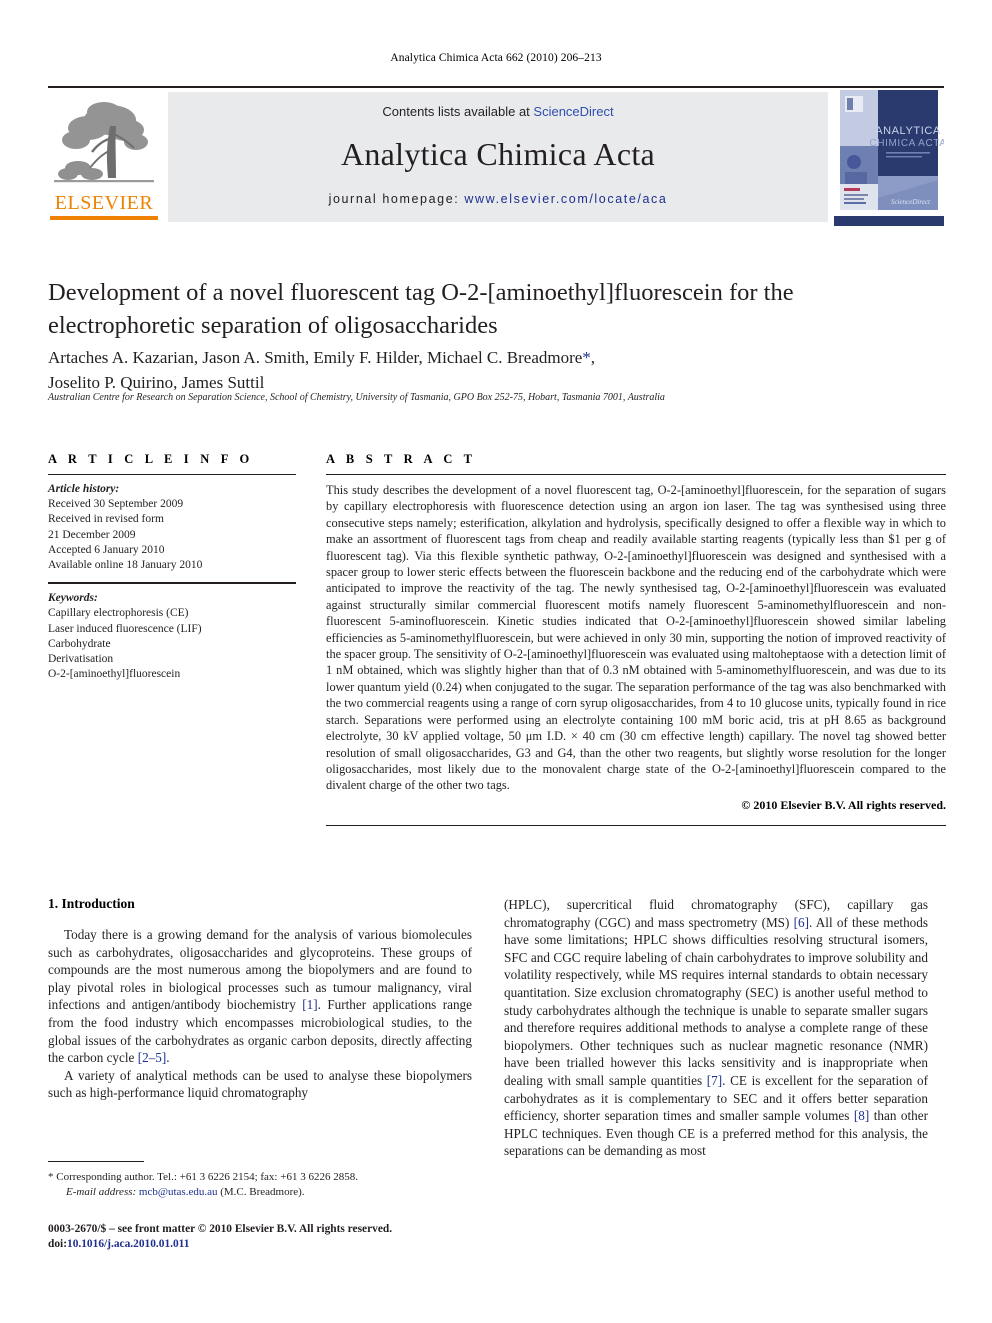  Describe the element at coordinates (101, 1191) in the screenshot. I see `email-label: E-mail address:` at that location.